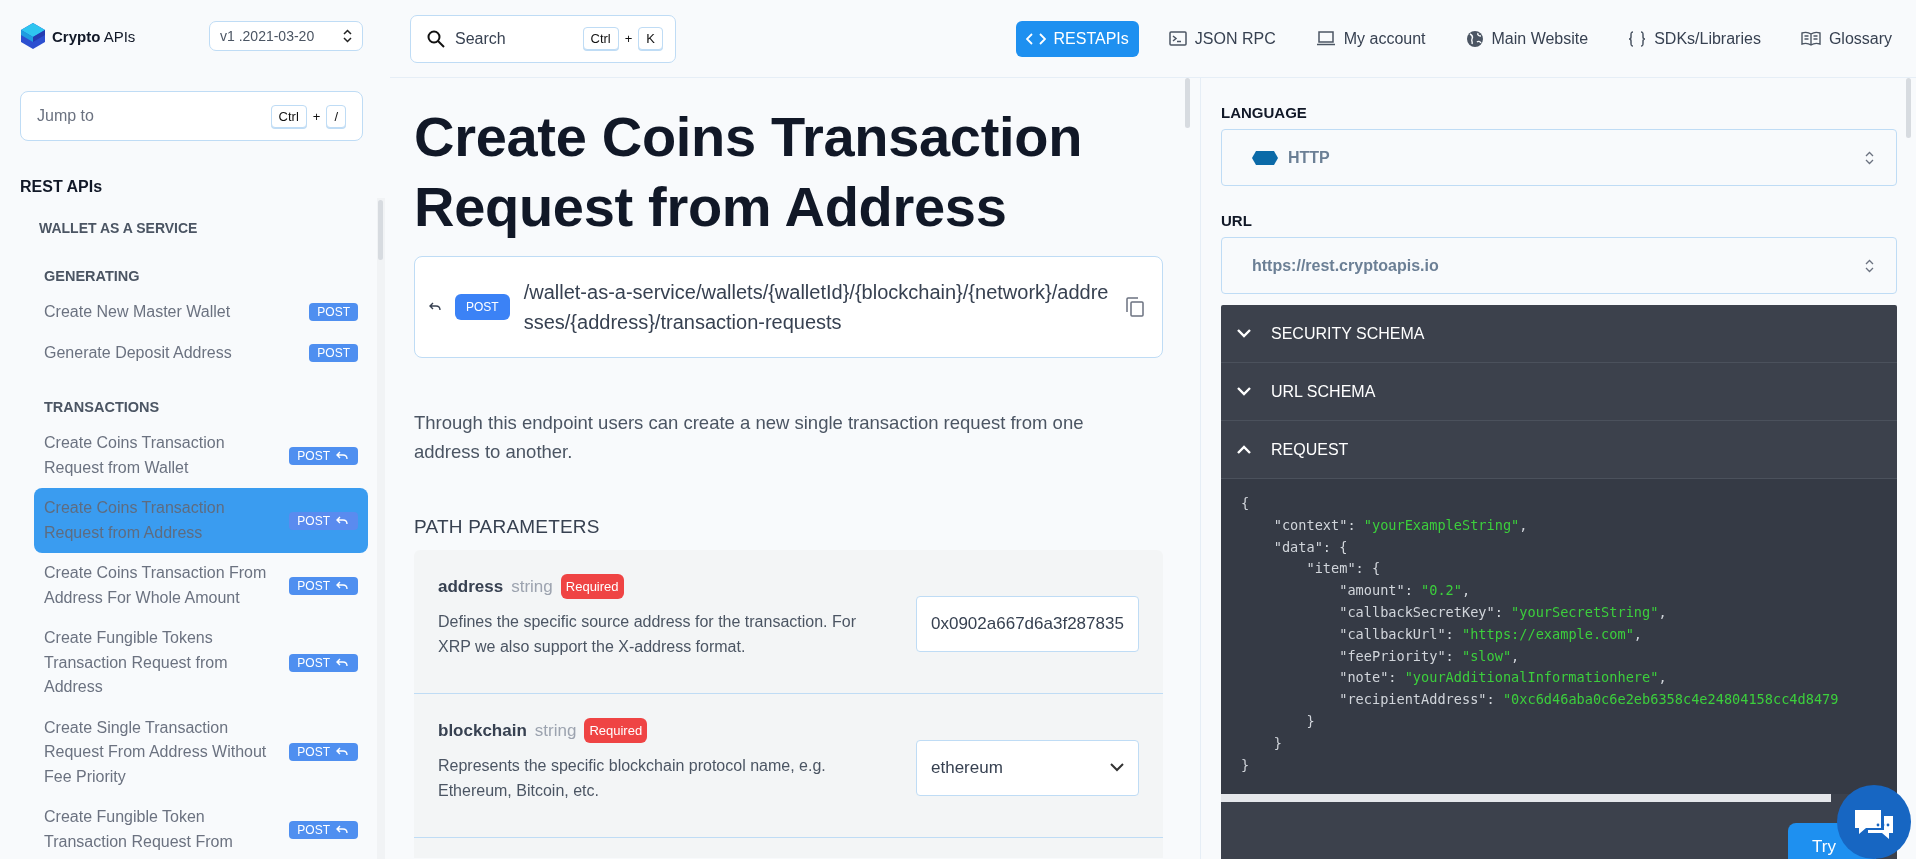  I want to click on param-description: Represents the specific blockchain protocol name, e.g. Ethereum, Bitcoin, etc., so click(632, 778).